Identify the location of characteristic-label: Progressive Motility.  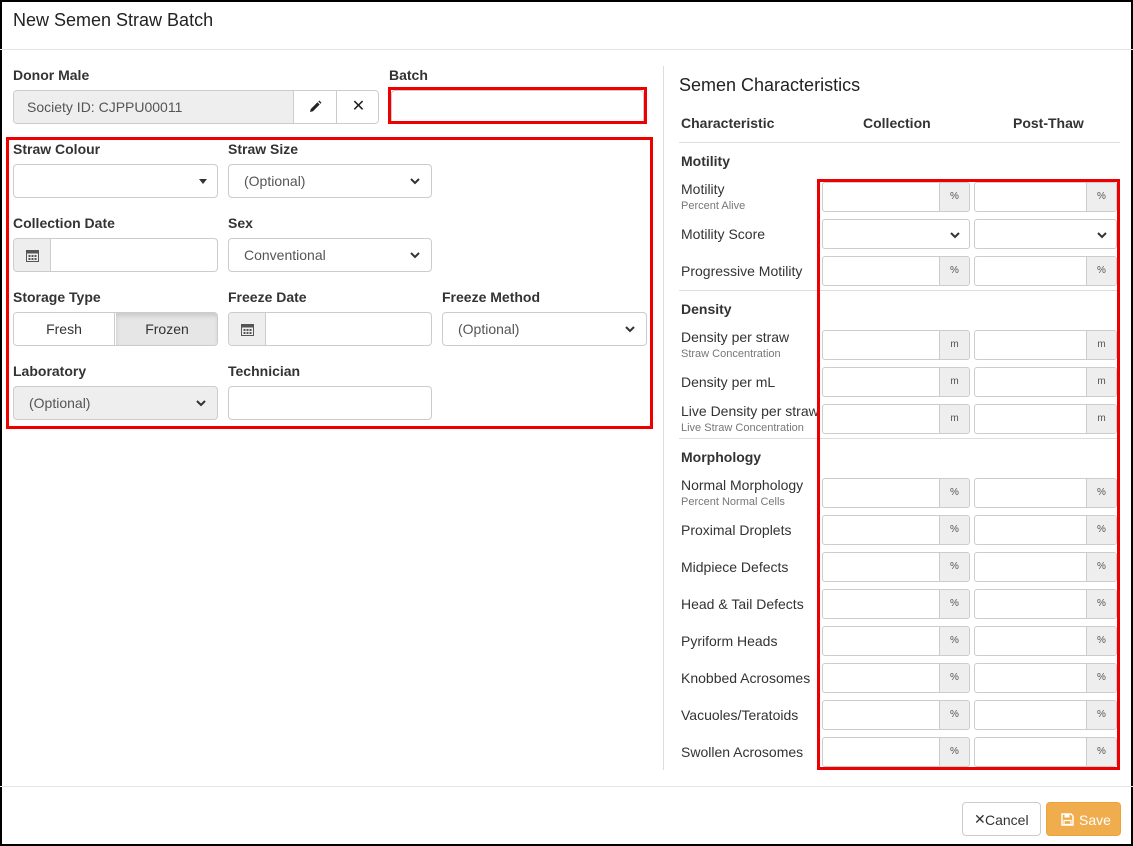
(742, 271).